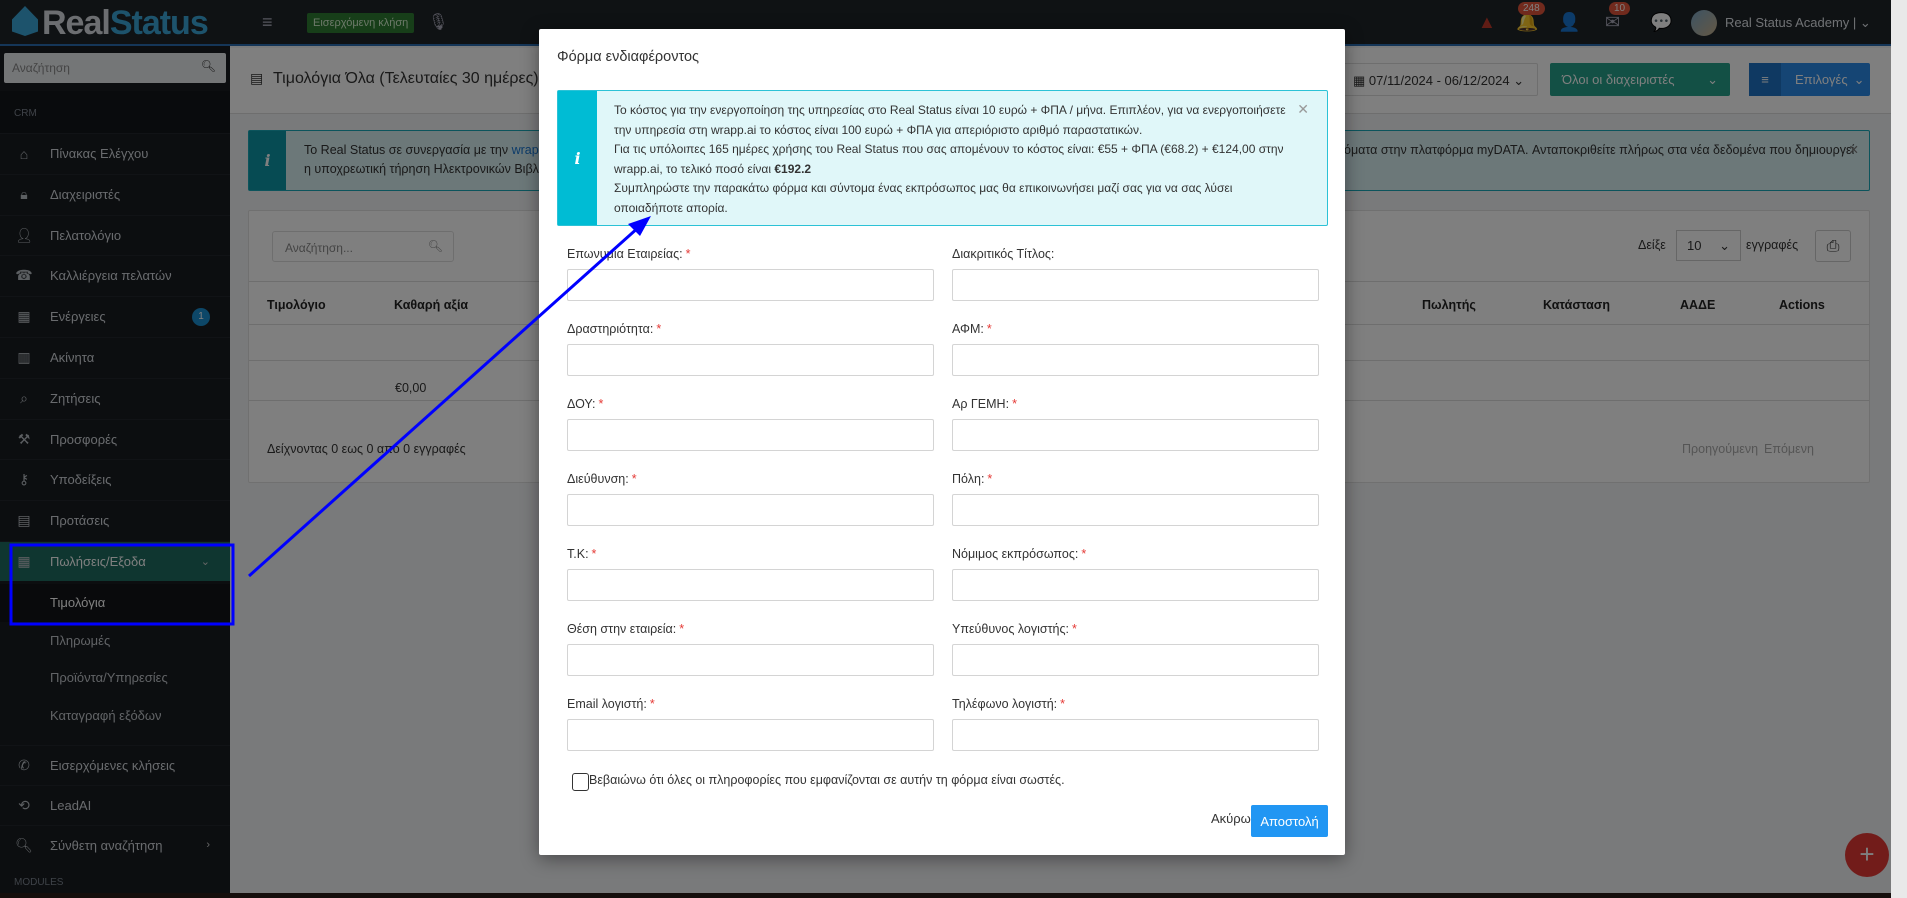 The width and height of the screenshot is (1907, 898). Describe the element at coordinates (1009, 704) in the screenshot. I see `field-label: Τηλέφωνο λογιστή: *` at that location.